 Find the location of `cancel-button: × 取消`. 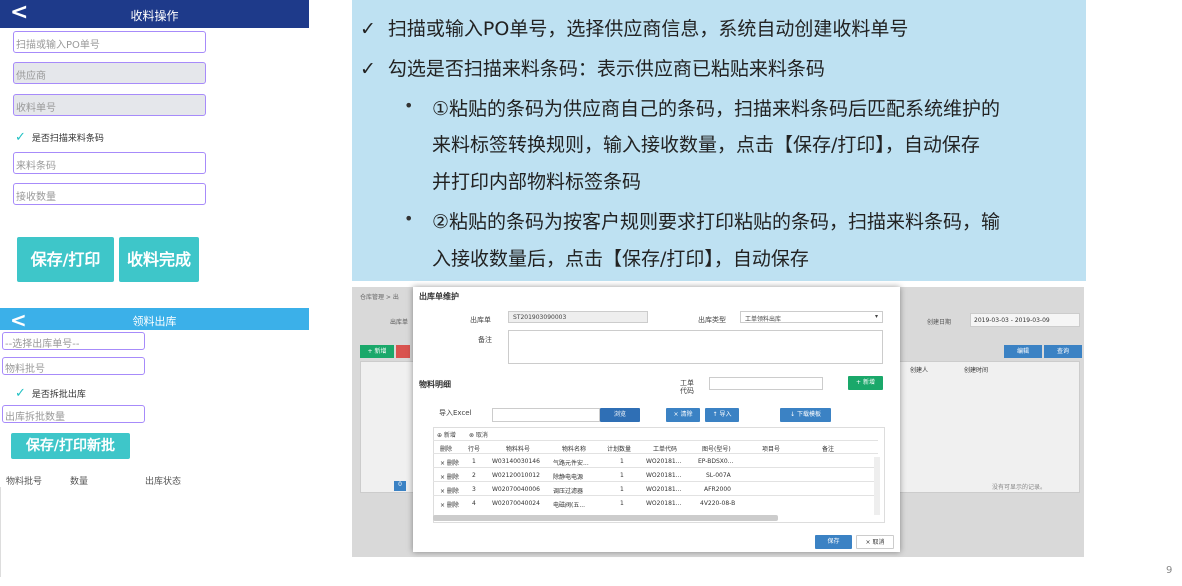

cancel-button: × 取消 is located at coordinates (875, 542).